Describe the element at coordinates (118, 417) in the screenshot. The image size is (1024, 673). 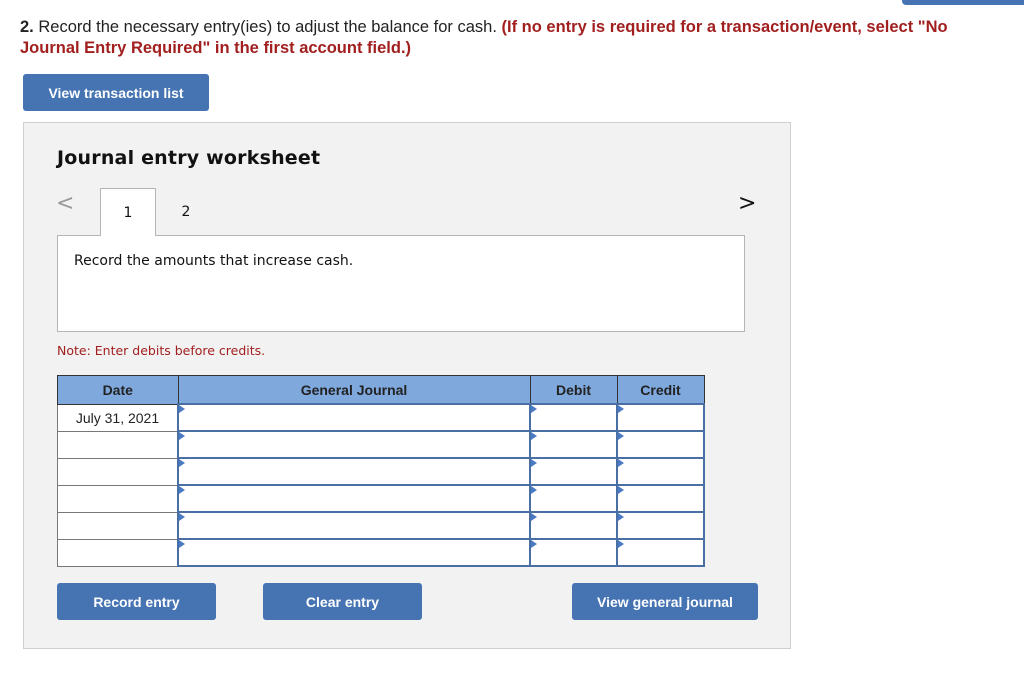
I see `date-cell: July 31, 2021` at that location.